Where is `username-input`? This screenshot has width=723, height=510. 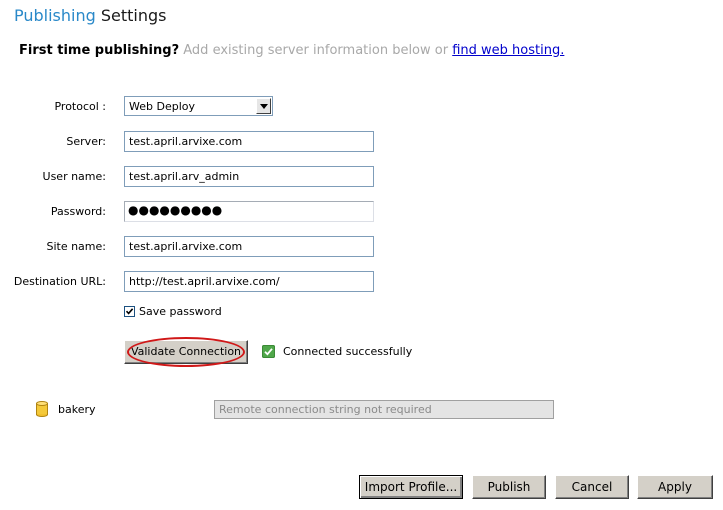
username-input is located at coordinates (249, 176).